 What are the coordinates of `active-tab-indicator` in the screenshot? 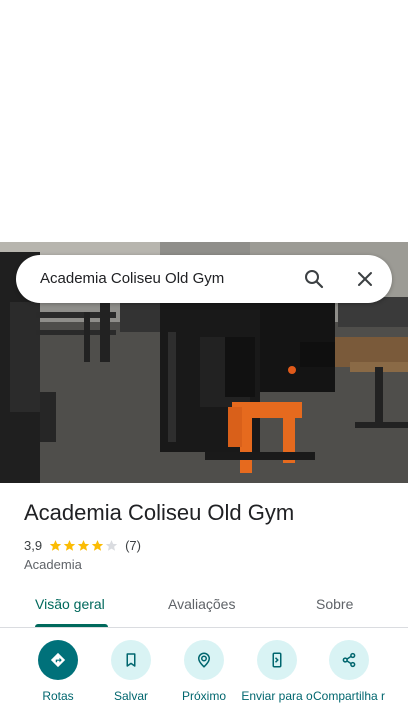 It's located at (71, 625).